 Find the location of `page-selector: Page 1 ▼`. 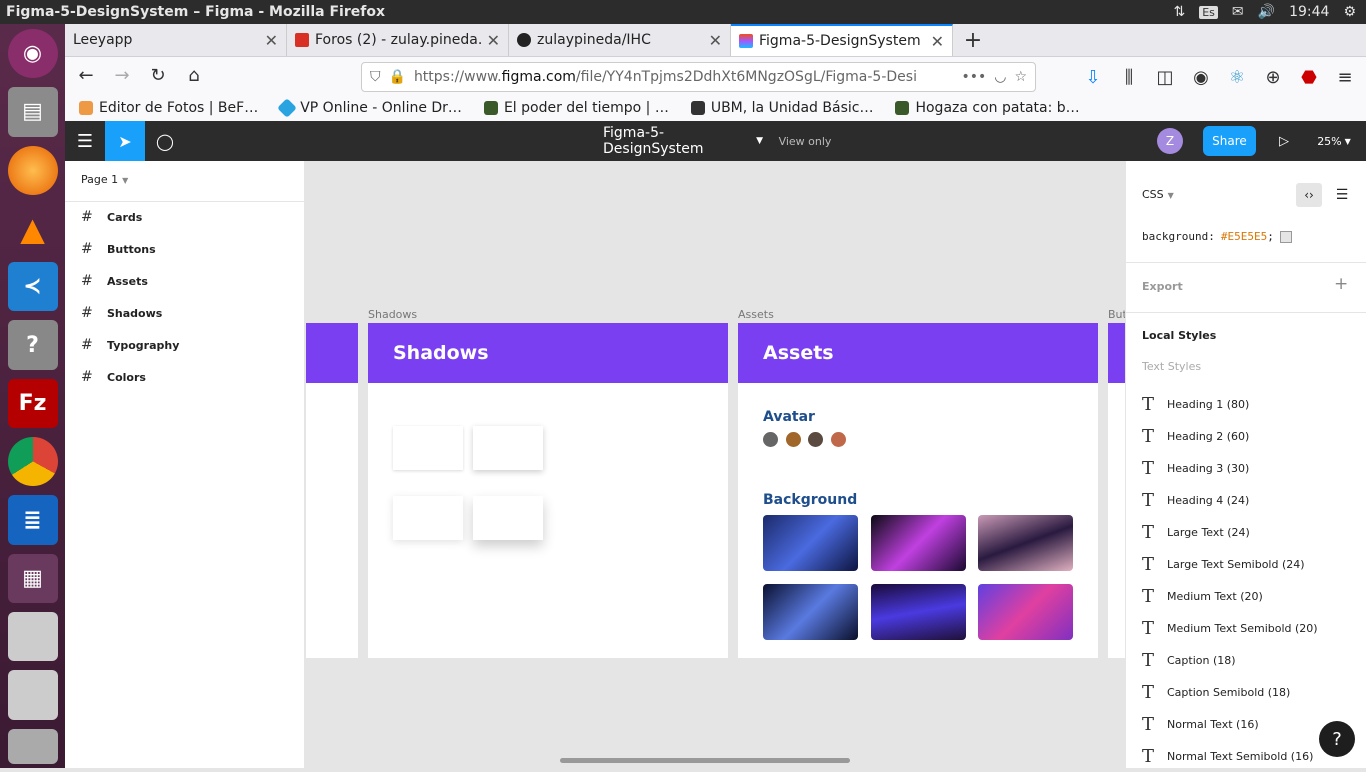

page-selector: Page 1 ▼ is located at coordinates (104, 179).